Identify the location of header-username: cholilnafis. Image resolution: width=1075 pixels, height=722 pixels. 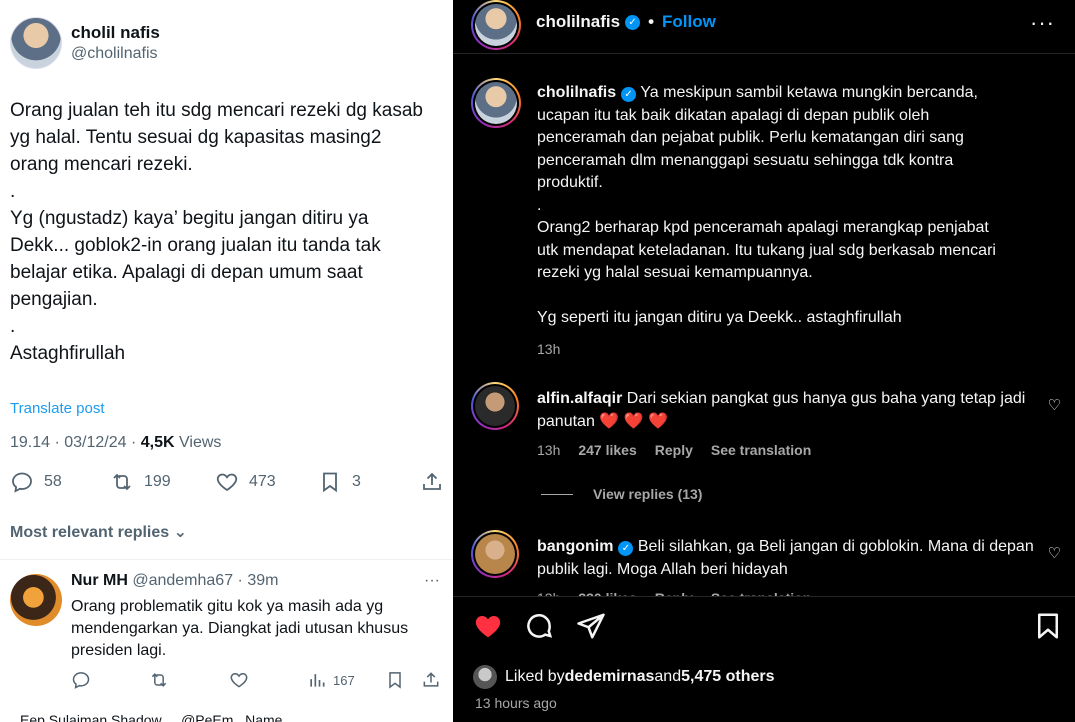
(578, 22).